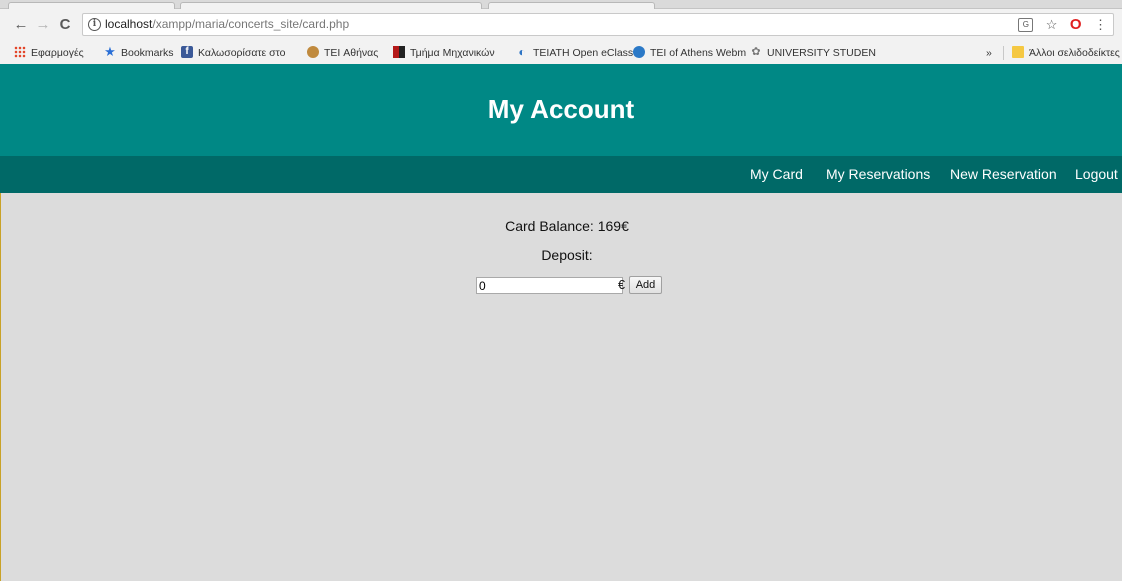  I want to click on department-icon, so click(399, 52).